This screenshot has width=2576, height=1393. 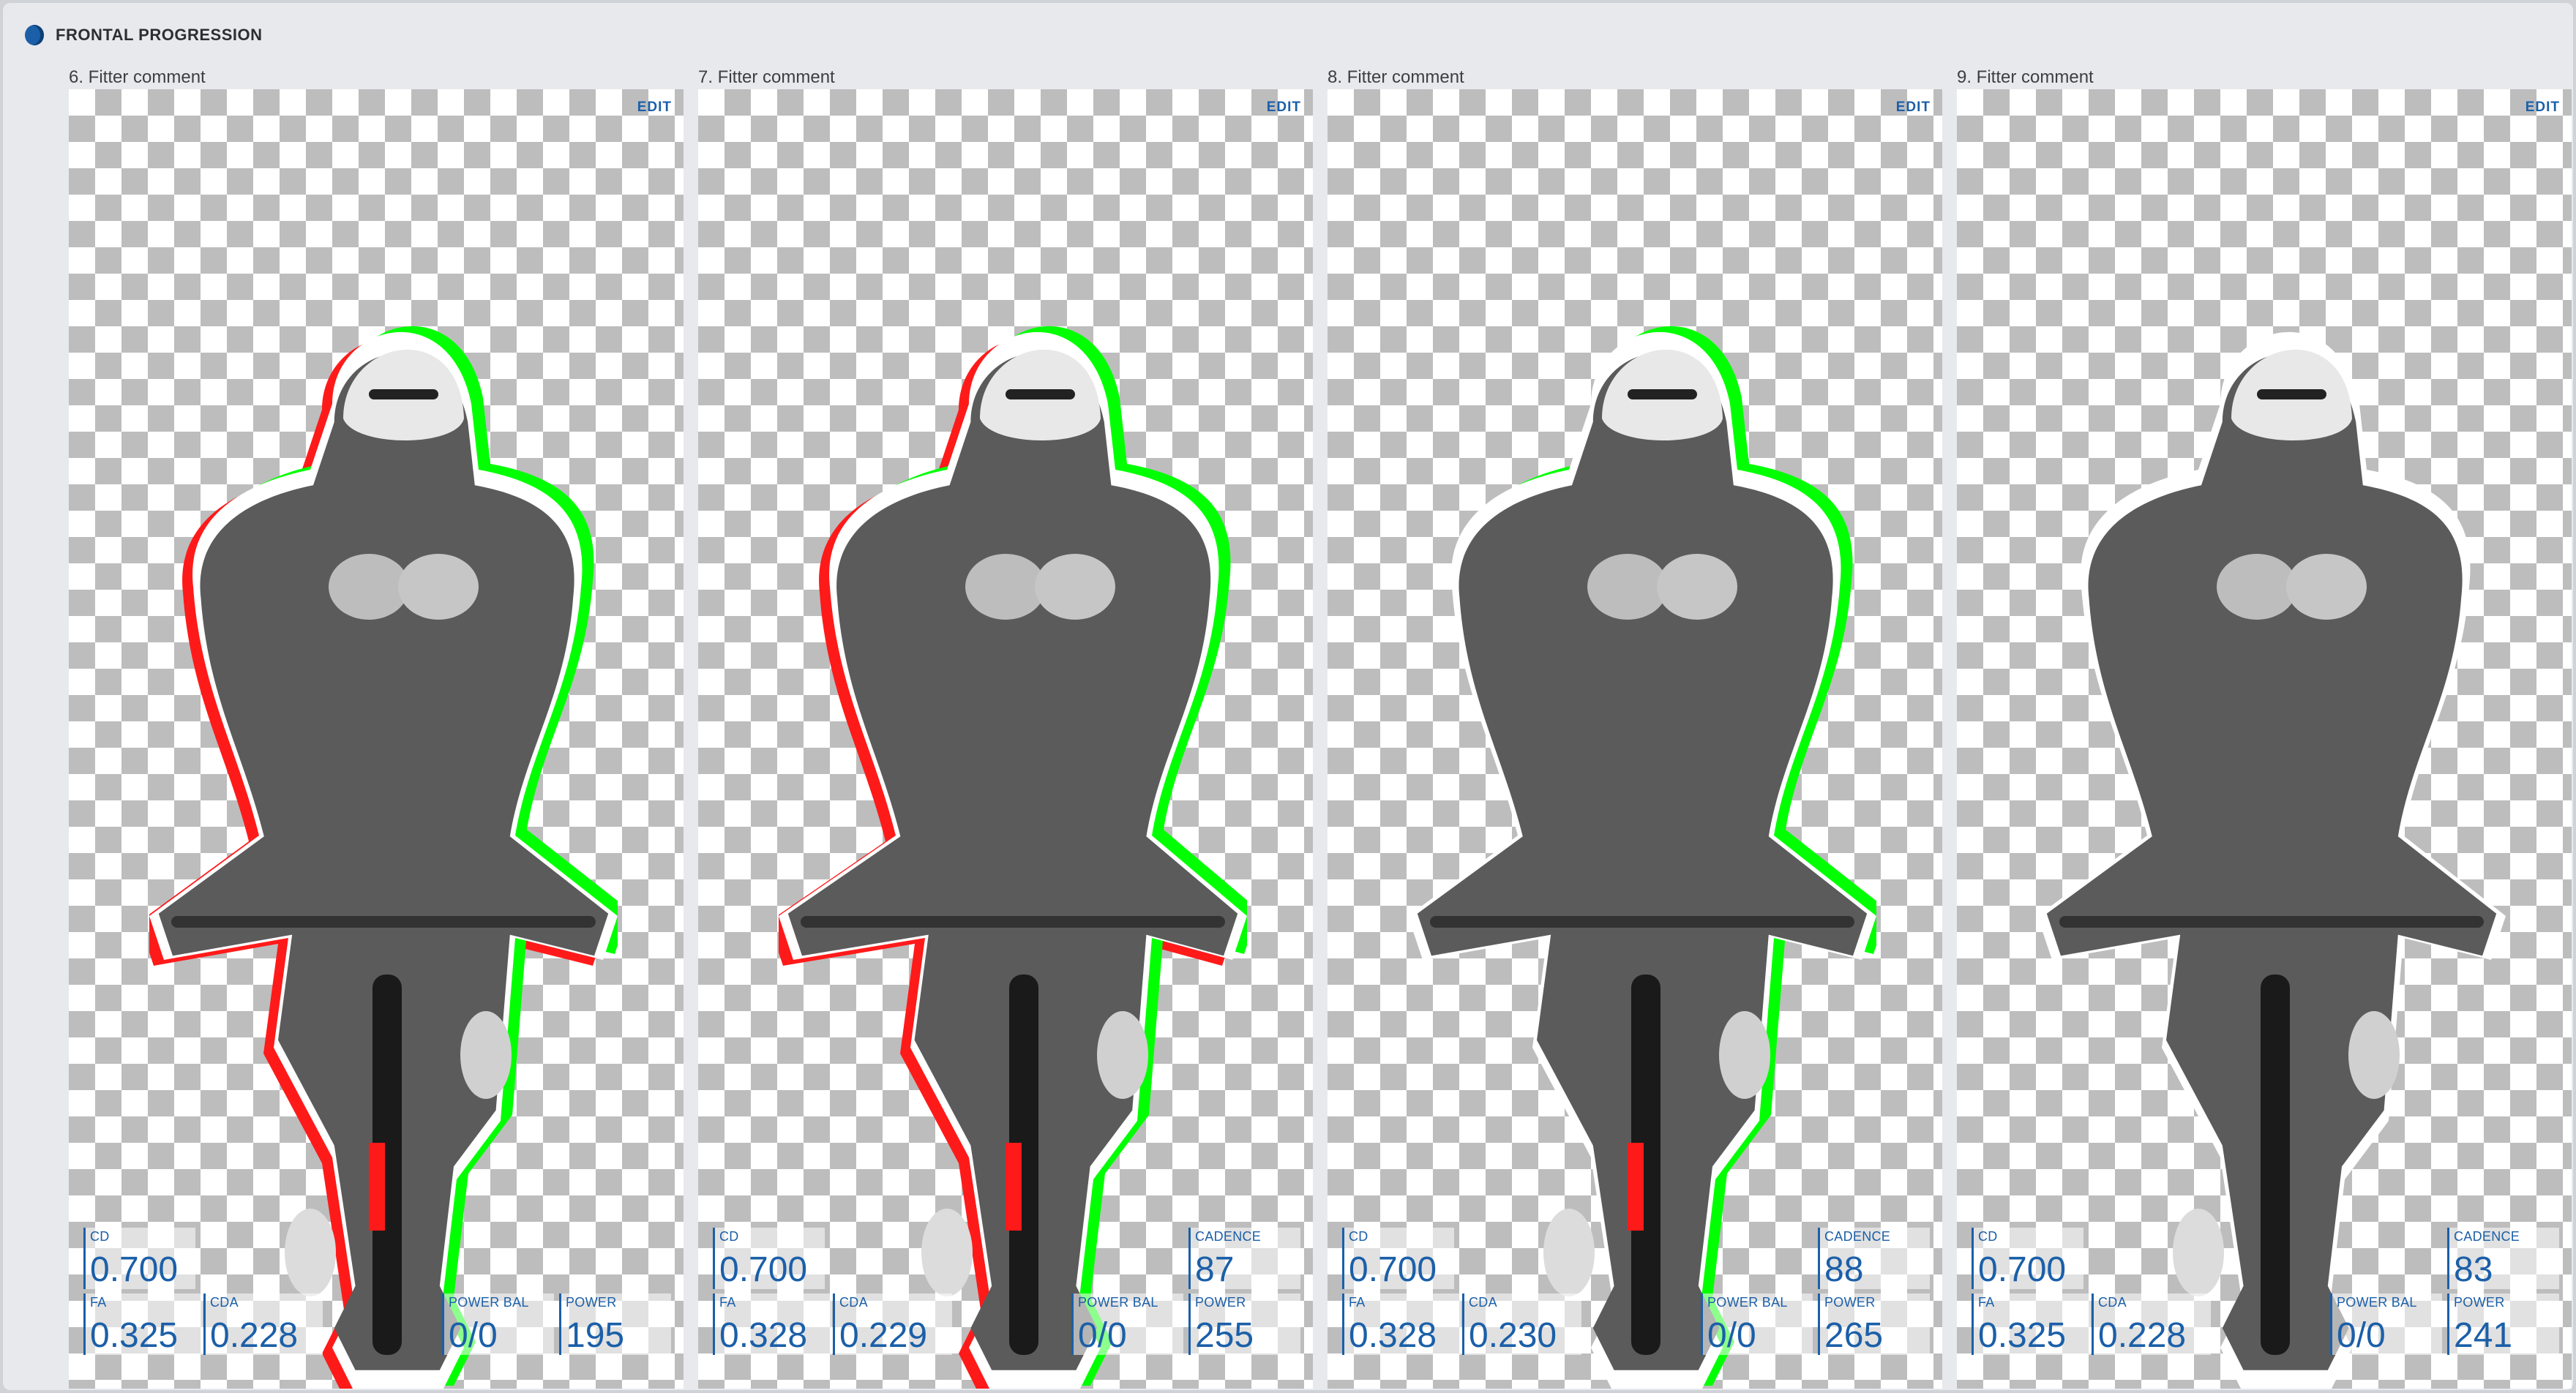 I want to click on power-metric: POWER 265, so click(x=1874, y=1324).